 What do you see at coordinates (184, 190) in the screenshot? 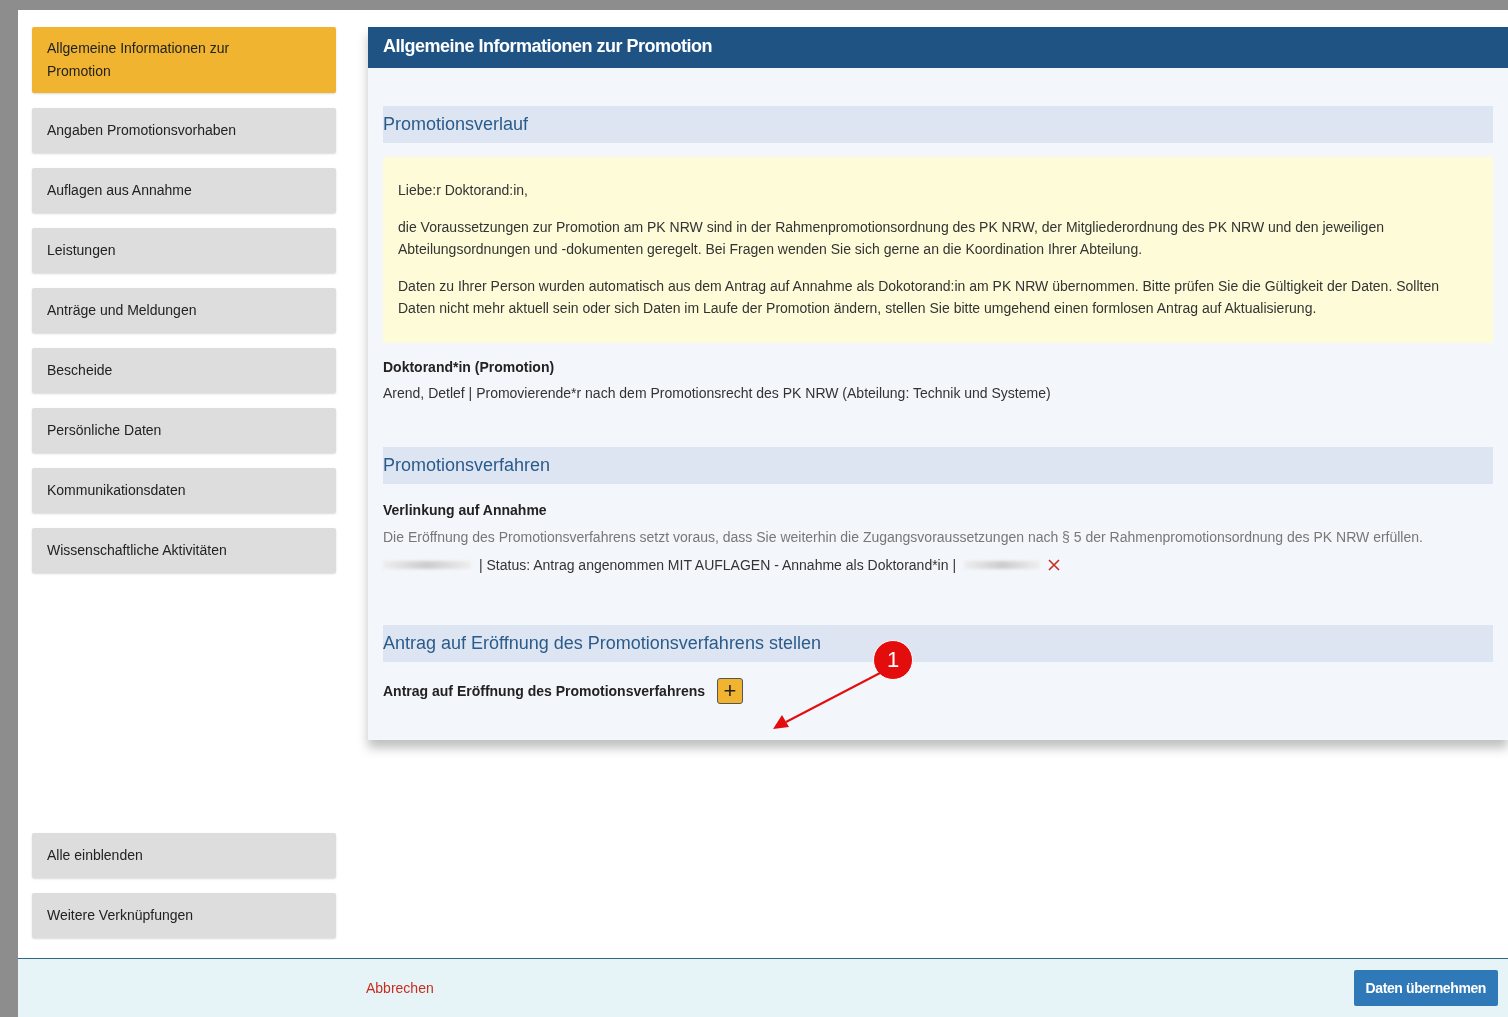
I see `sidebar-item: Auflagen aus Annahme` at bounding box center [184, 190].